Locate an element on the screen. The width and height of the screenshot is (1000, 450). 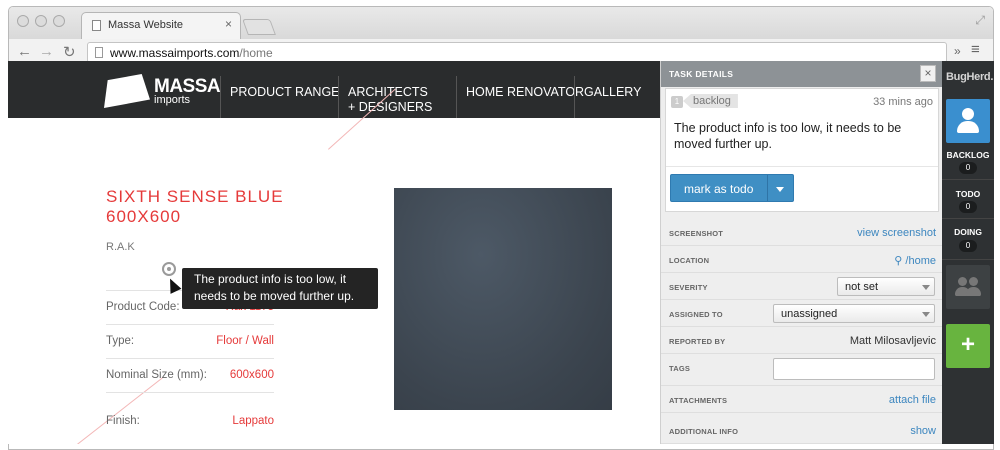
view-screenshot-link: view screenshot is located at coordinates (896, 233).